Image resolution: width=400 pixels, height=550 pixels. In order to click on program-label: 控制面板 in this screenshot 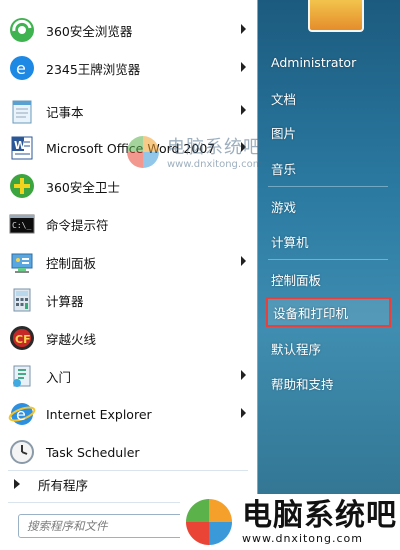, I will do `click(71, 263)`.